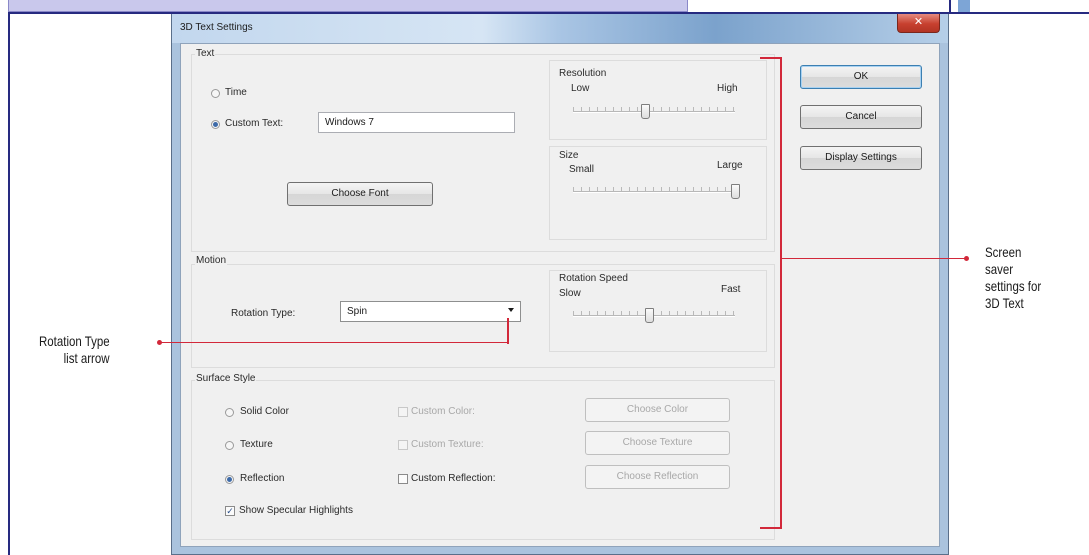 The width and height of the screenshot is (1089, 555). What do you see at coordinates (403, 479) in the screenshot?
I see `custom-reflection-checkbox` at bounding box center [403, 479].